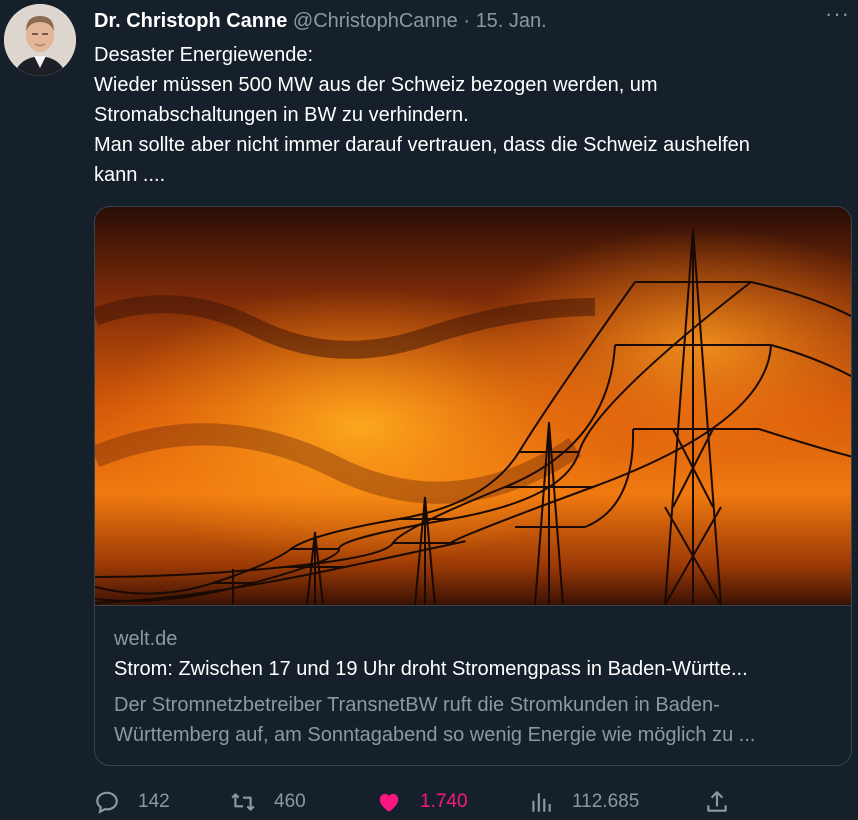  I want to click on like-count: 1.740, so click(444, 801).